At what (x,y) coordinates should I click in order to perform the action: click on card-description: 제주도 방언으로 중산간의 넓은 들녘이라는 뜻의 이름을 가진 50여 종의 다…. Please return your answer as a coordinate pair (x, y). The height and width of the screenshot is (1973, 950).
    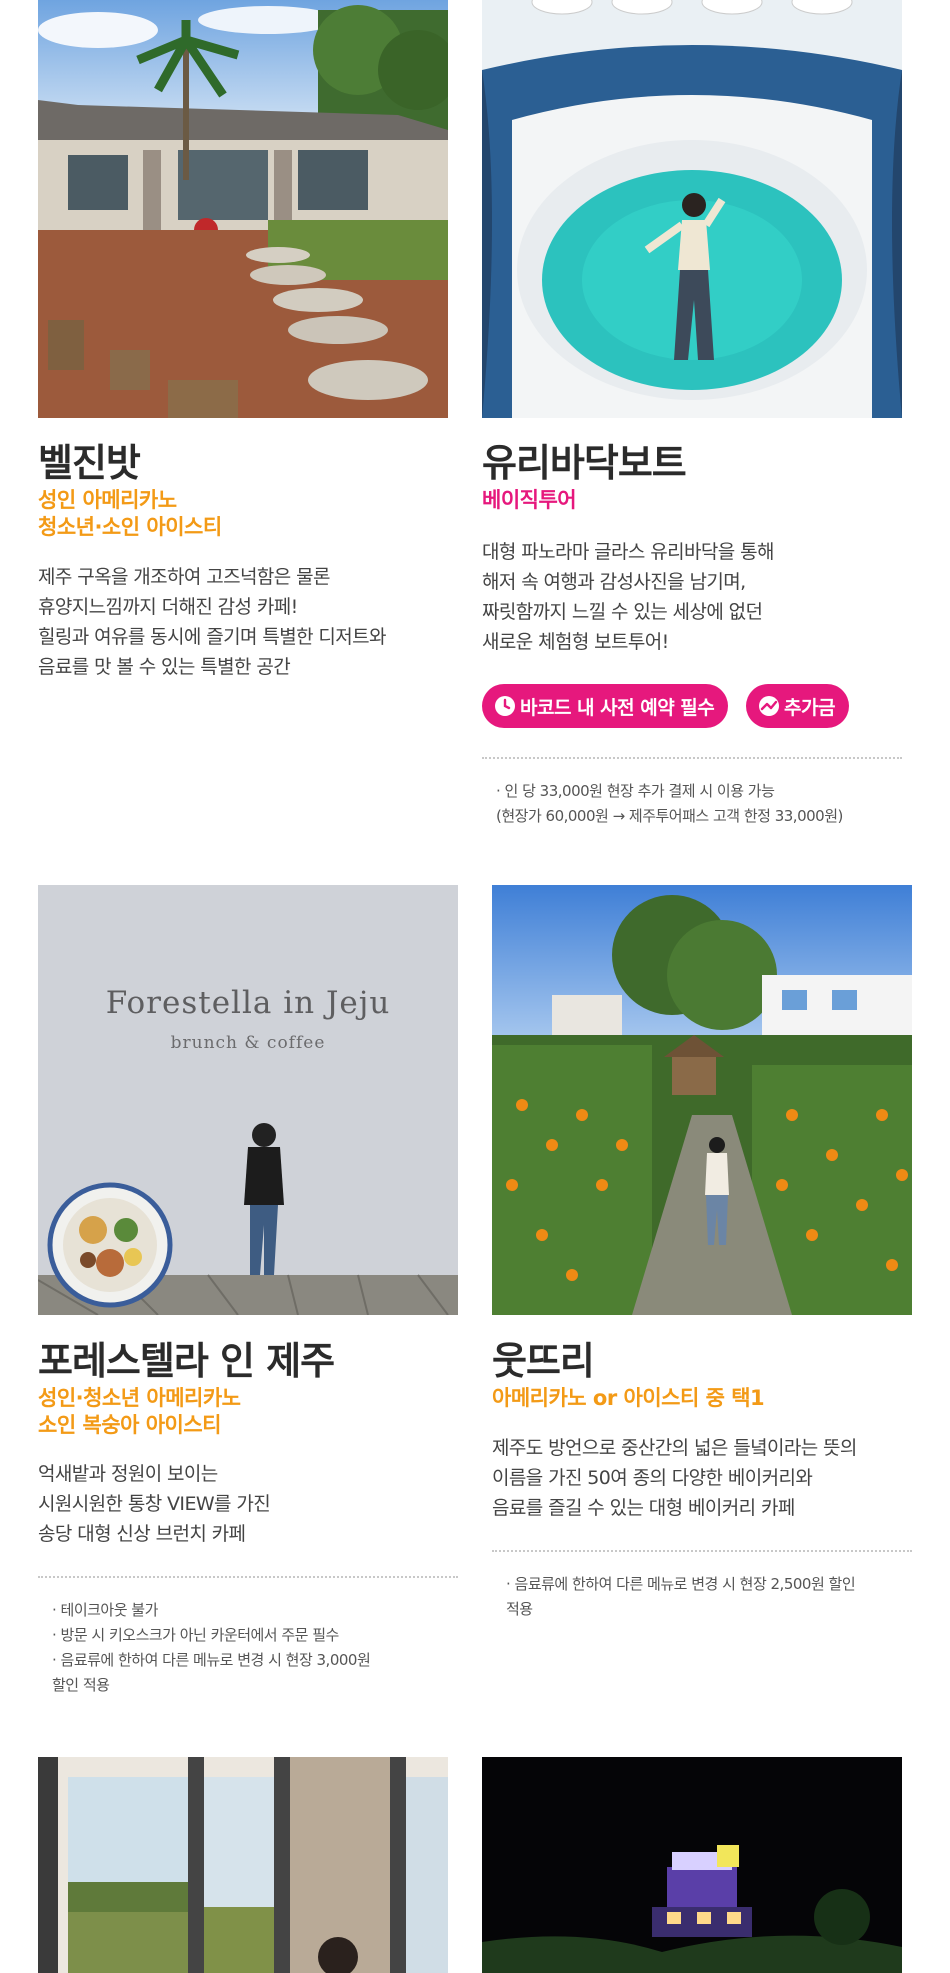
    Looking at the image, I should click on (674, 1478).